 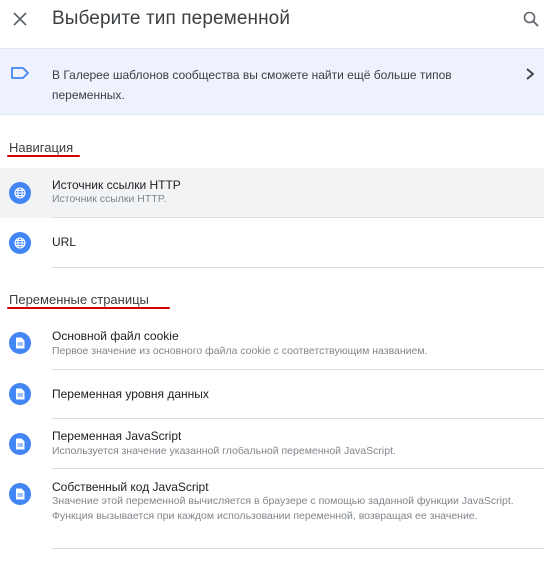 I want to click on search-icon, so click(x=531, y=19).